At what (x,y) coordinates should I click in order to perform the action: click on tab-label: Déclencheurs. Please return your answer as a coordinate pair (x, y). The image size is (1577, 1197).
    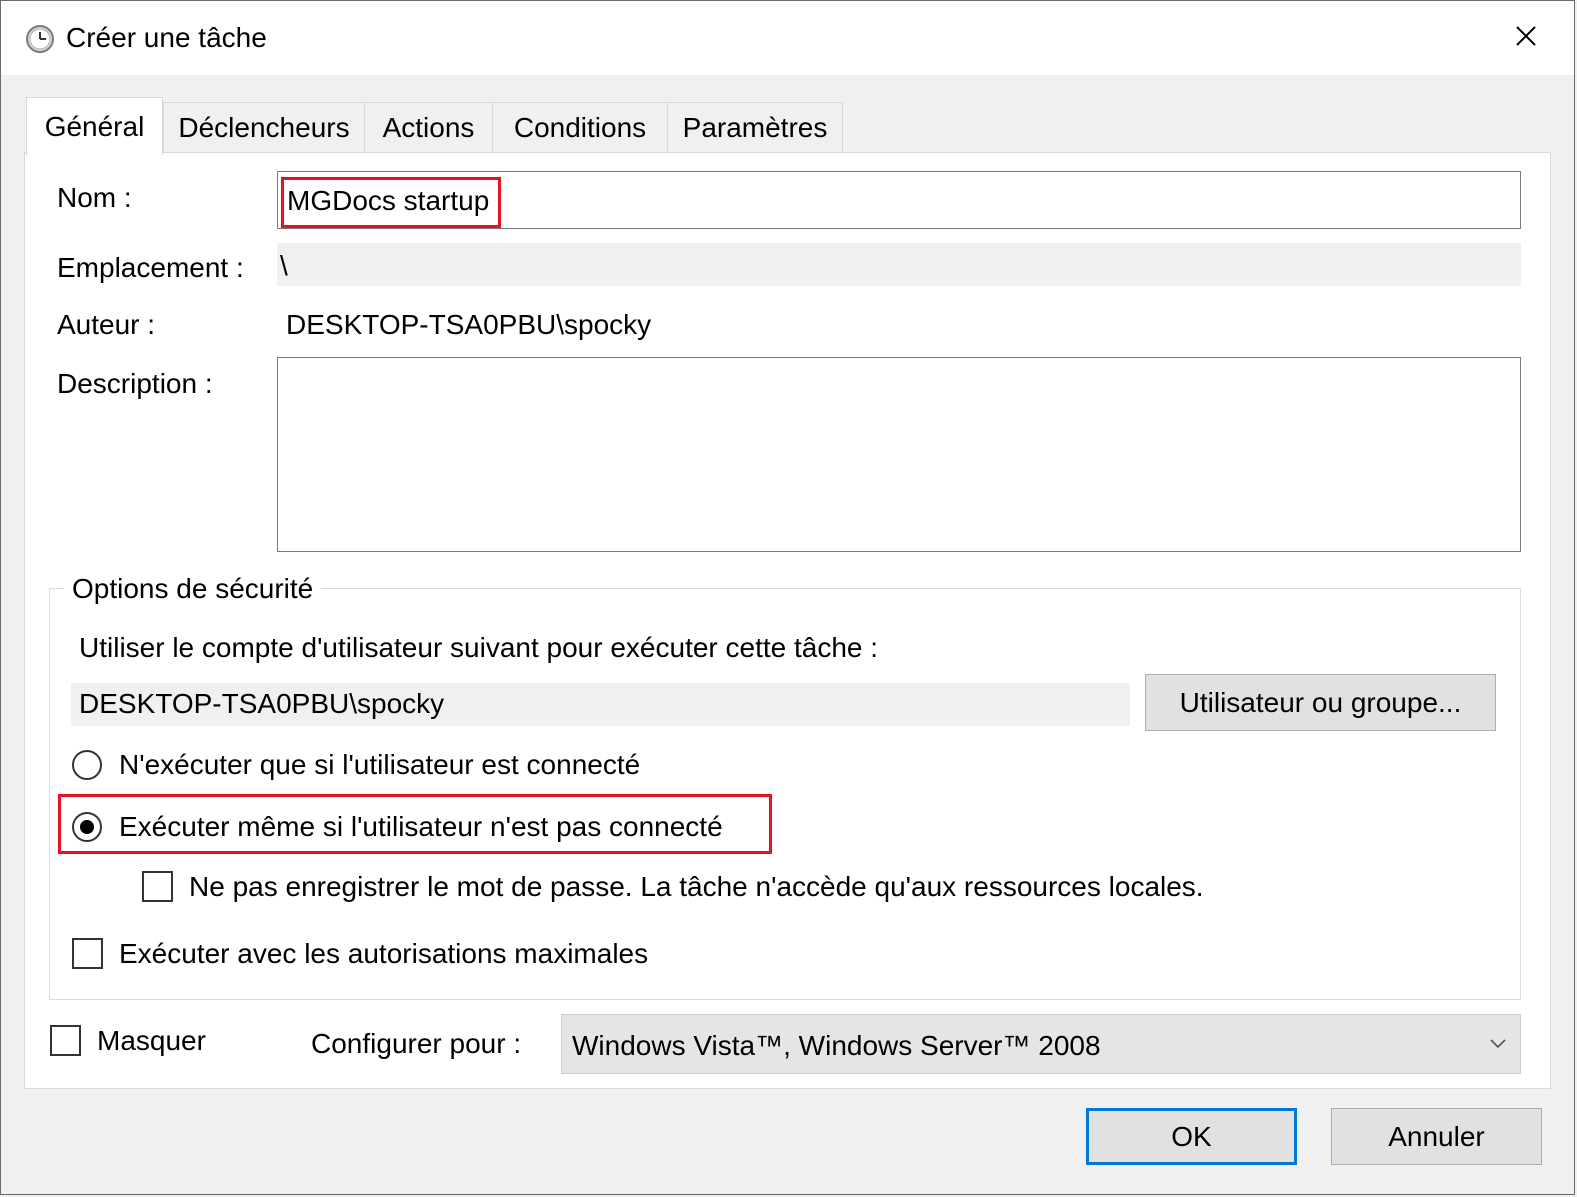
    Looking at the image, I should click on (264, 127).